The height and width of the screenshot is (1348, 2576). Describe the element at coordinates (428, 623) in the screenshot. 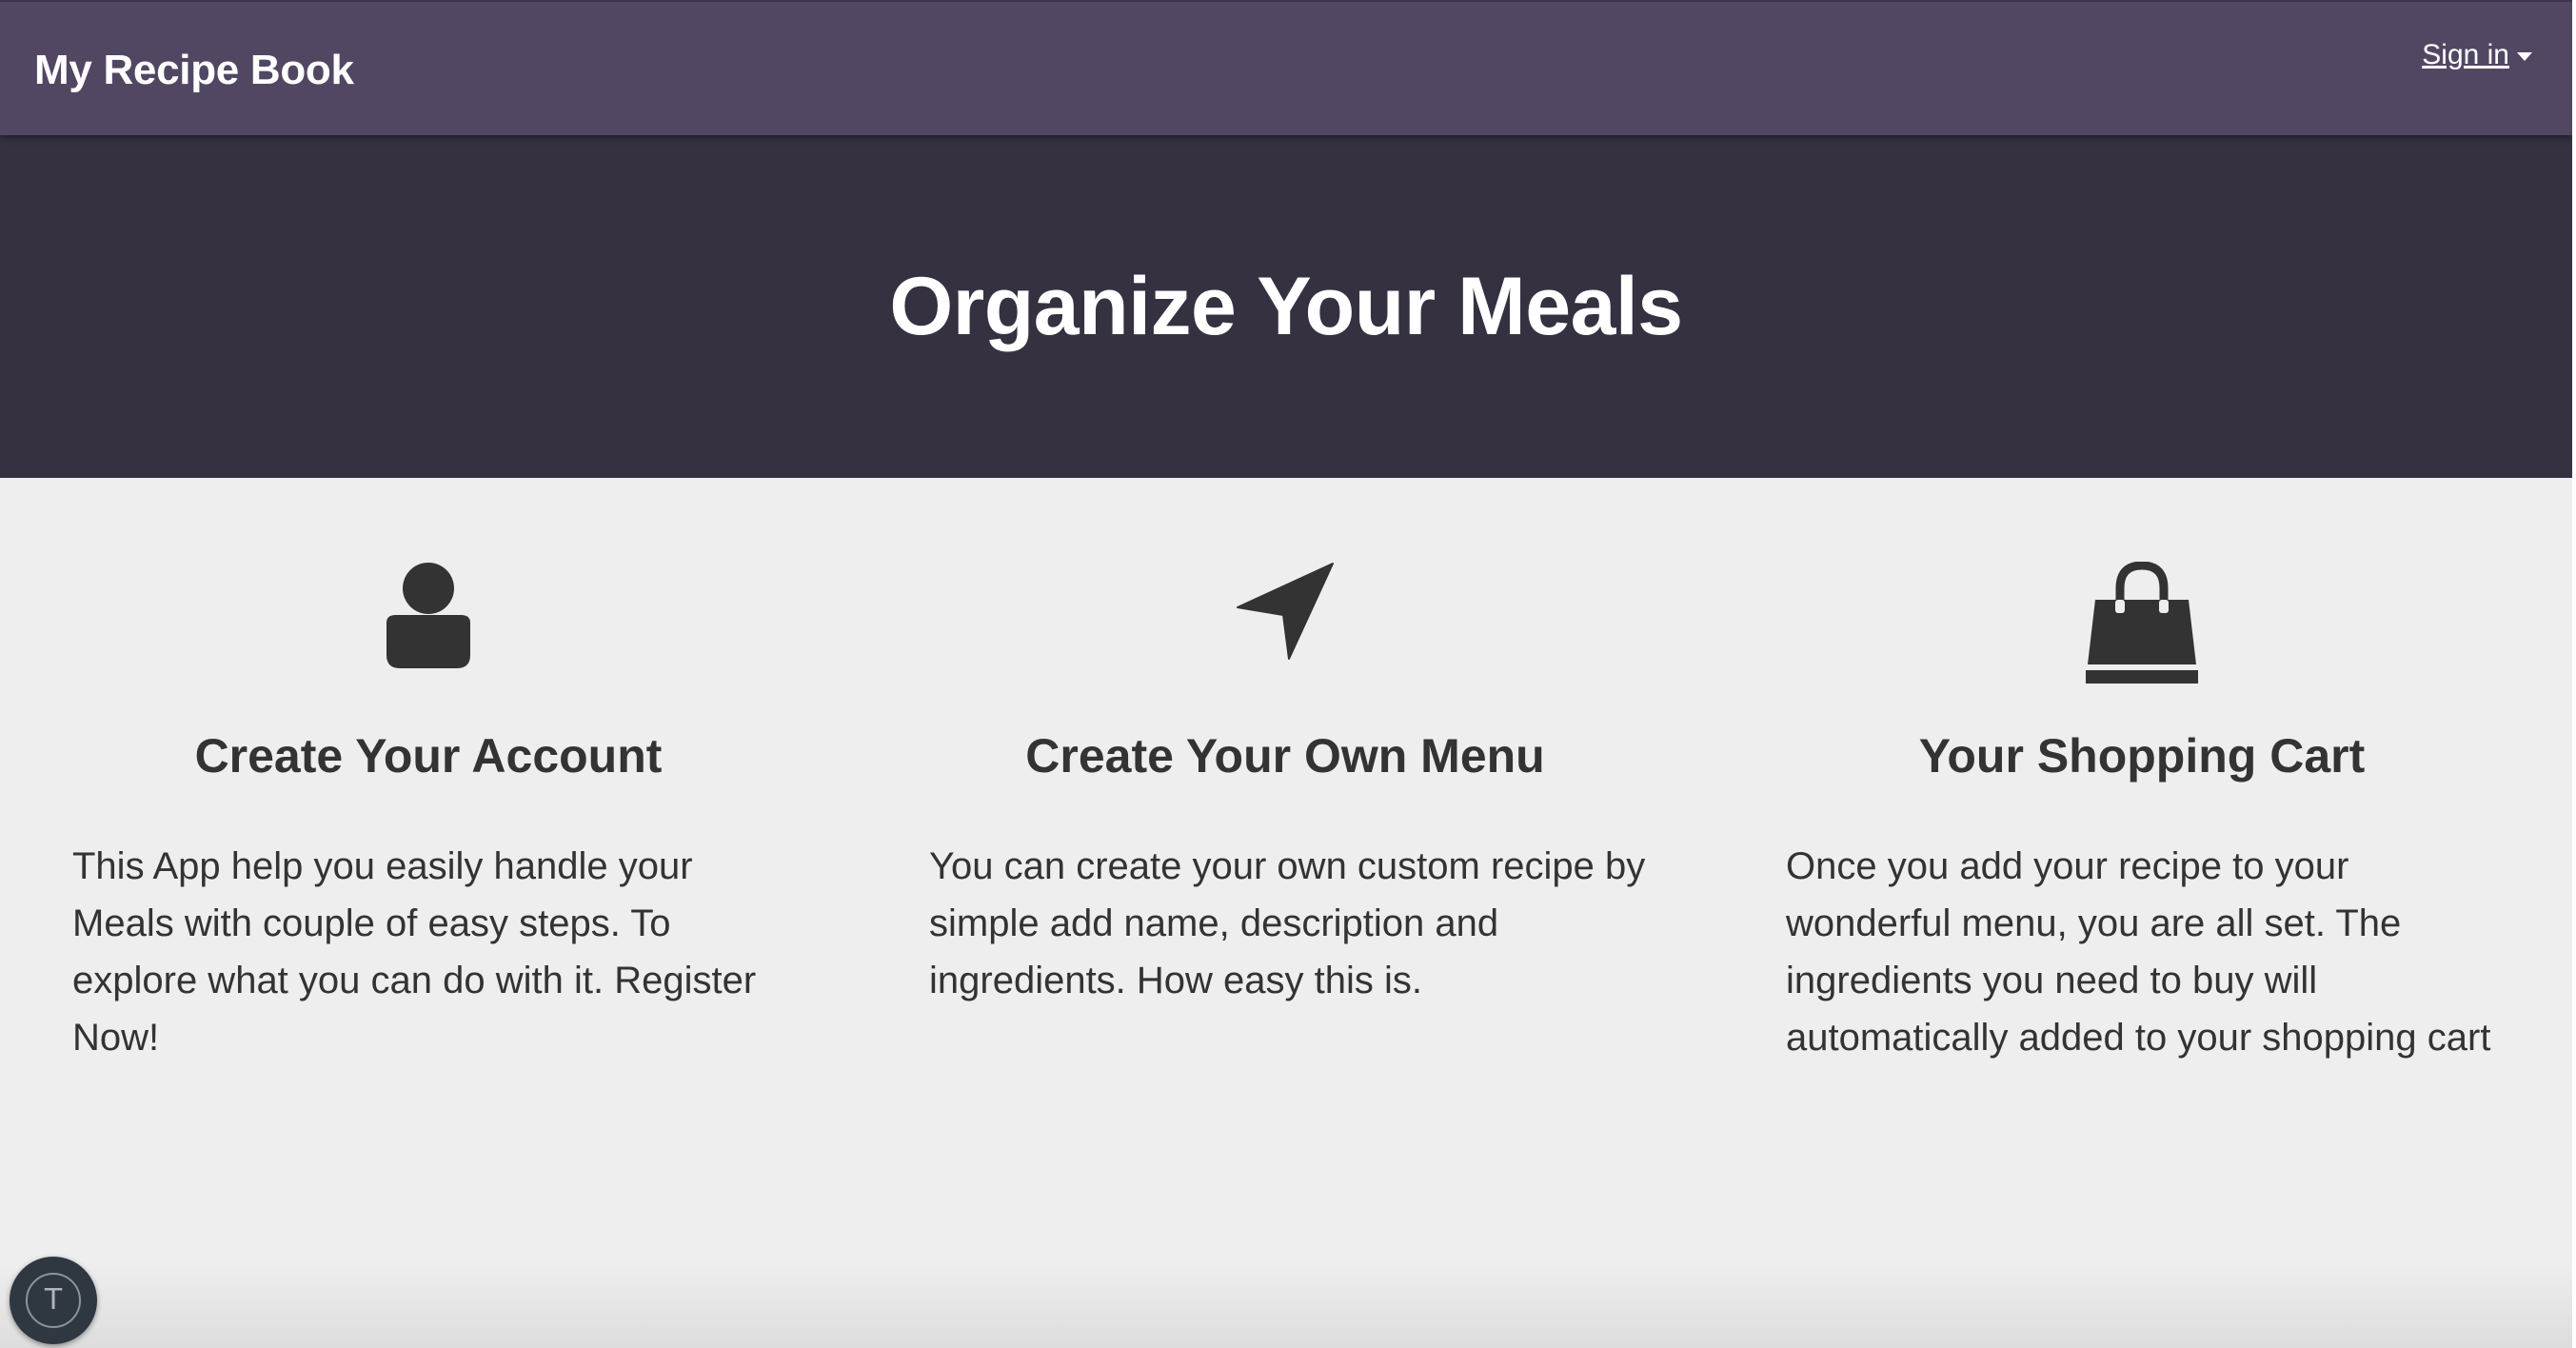

I see `user-icon` at that location.